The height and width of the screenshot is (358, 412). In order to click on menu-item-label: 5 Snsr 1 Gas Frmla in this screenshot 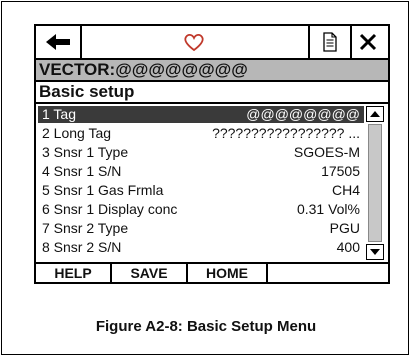, I will do `click(103, 190)`.